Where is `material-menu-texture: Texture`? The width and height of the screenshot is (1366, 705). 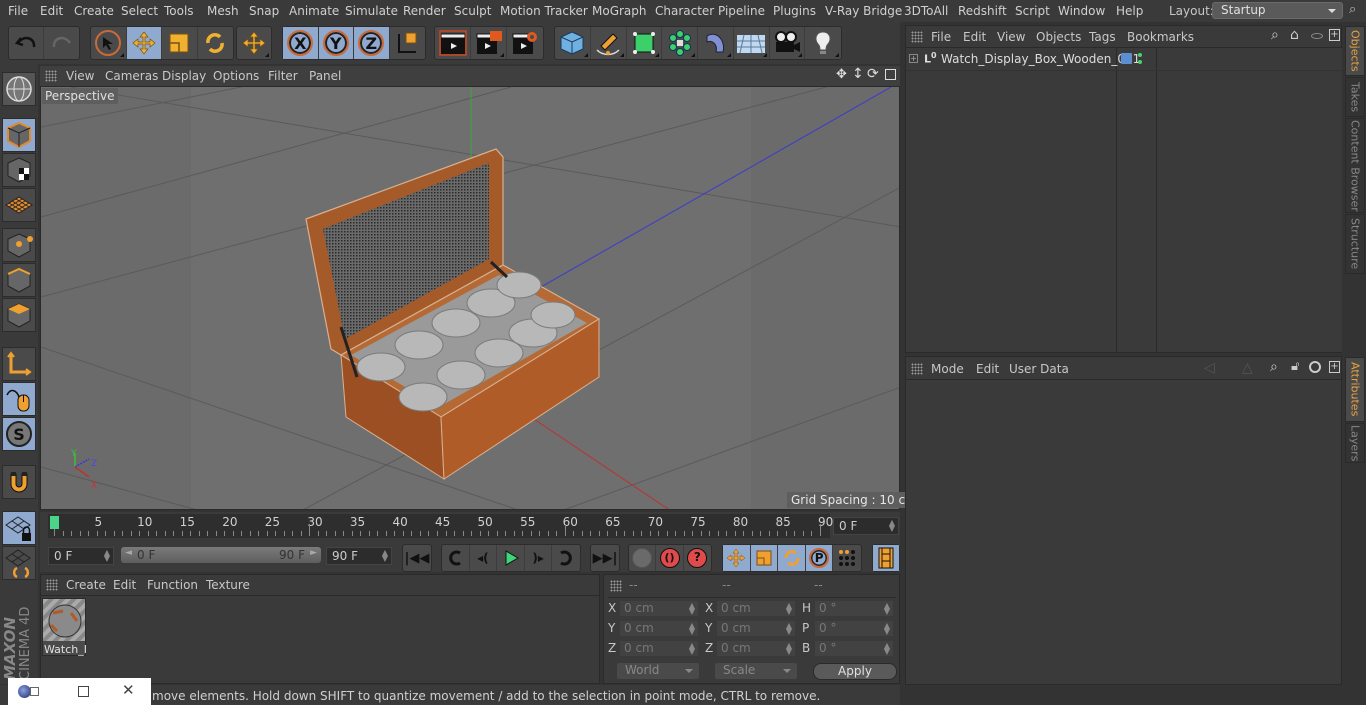
material-menu-texture: Texture is located at coordinates (228, 585).